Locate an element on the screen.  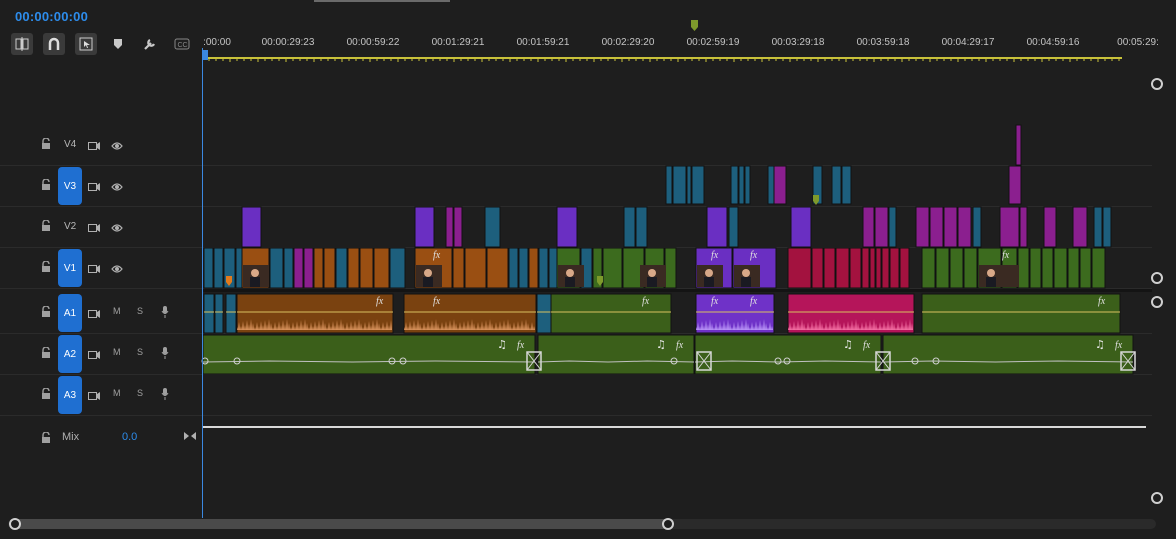
horizontal-scroll-thumb is located at coordinates (341, 524).